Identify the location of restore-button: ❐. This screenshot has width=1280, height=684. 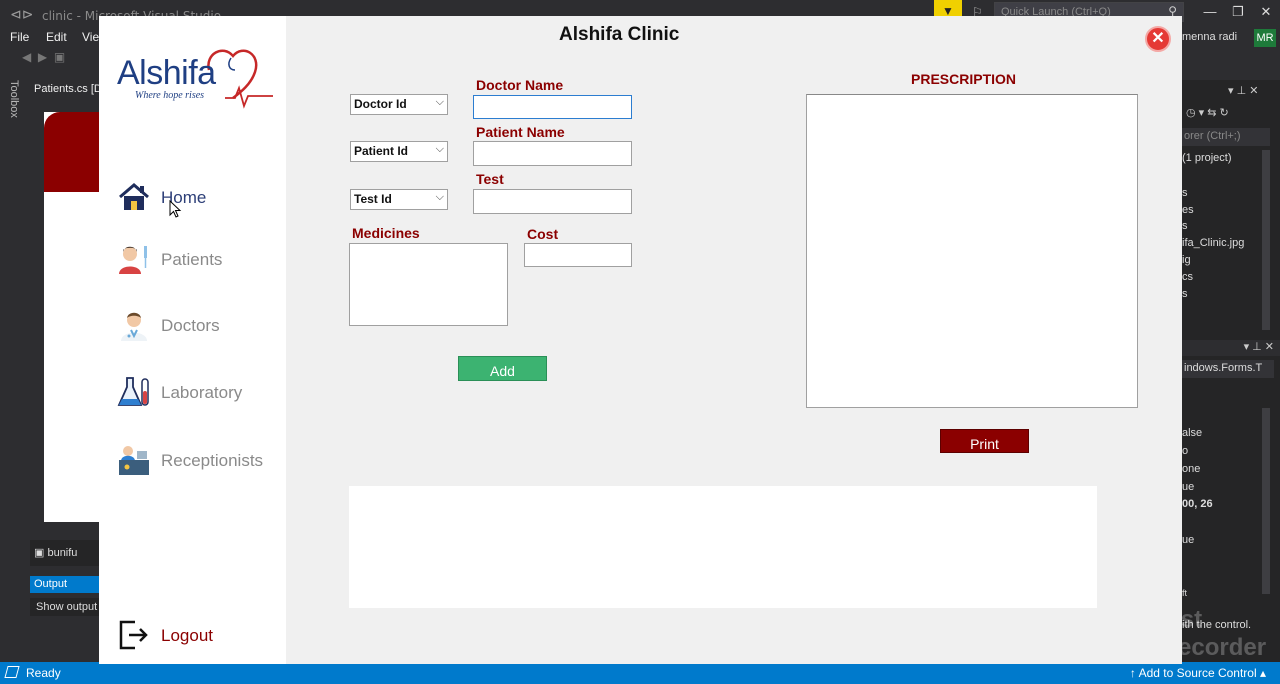
(1238, 12).